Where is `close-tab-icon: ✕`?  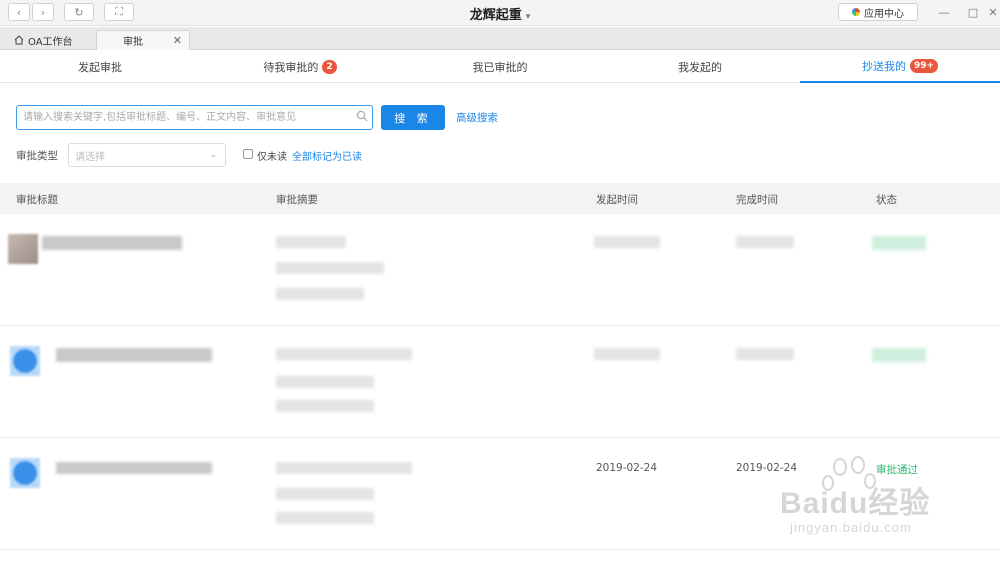
close-tab-icon: ✕ is located at coordinates (177, 40).